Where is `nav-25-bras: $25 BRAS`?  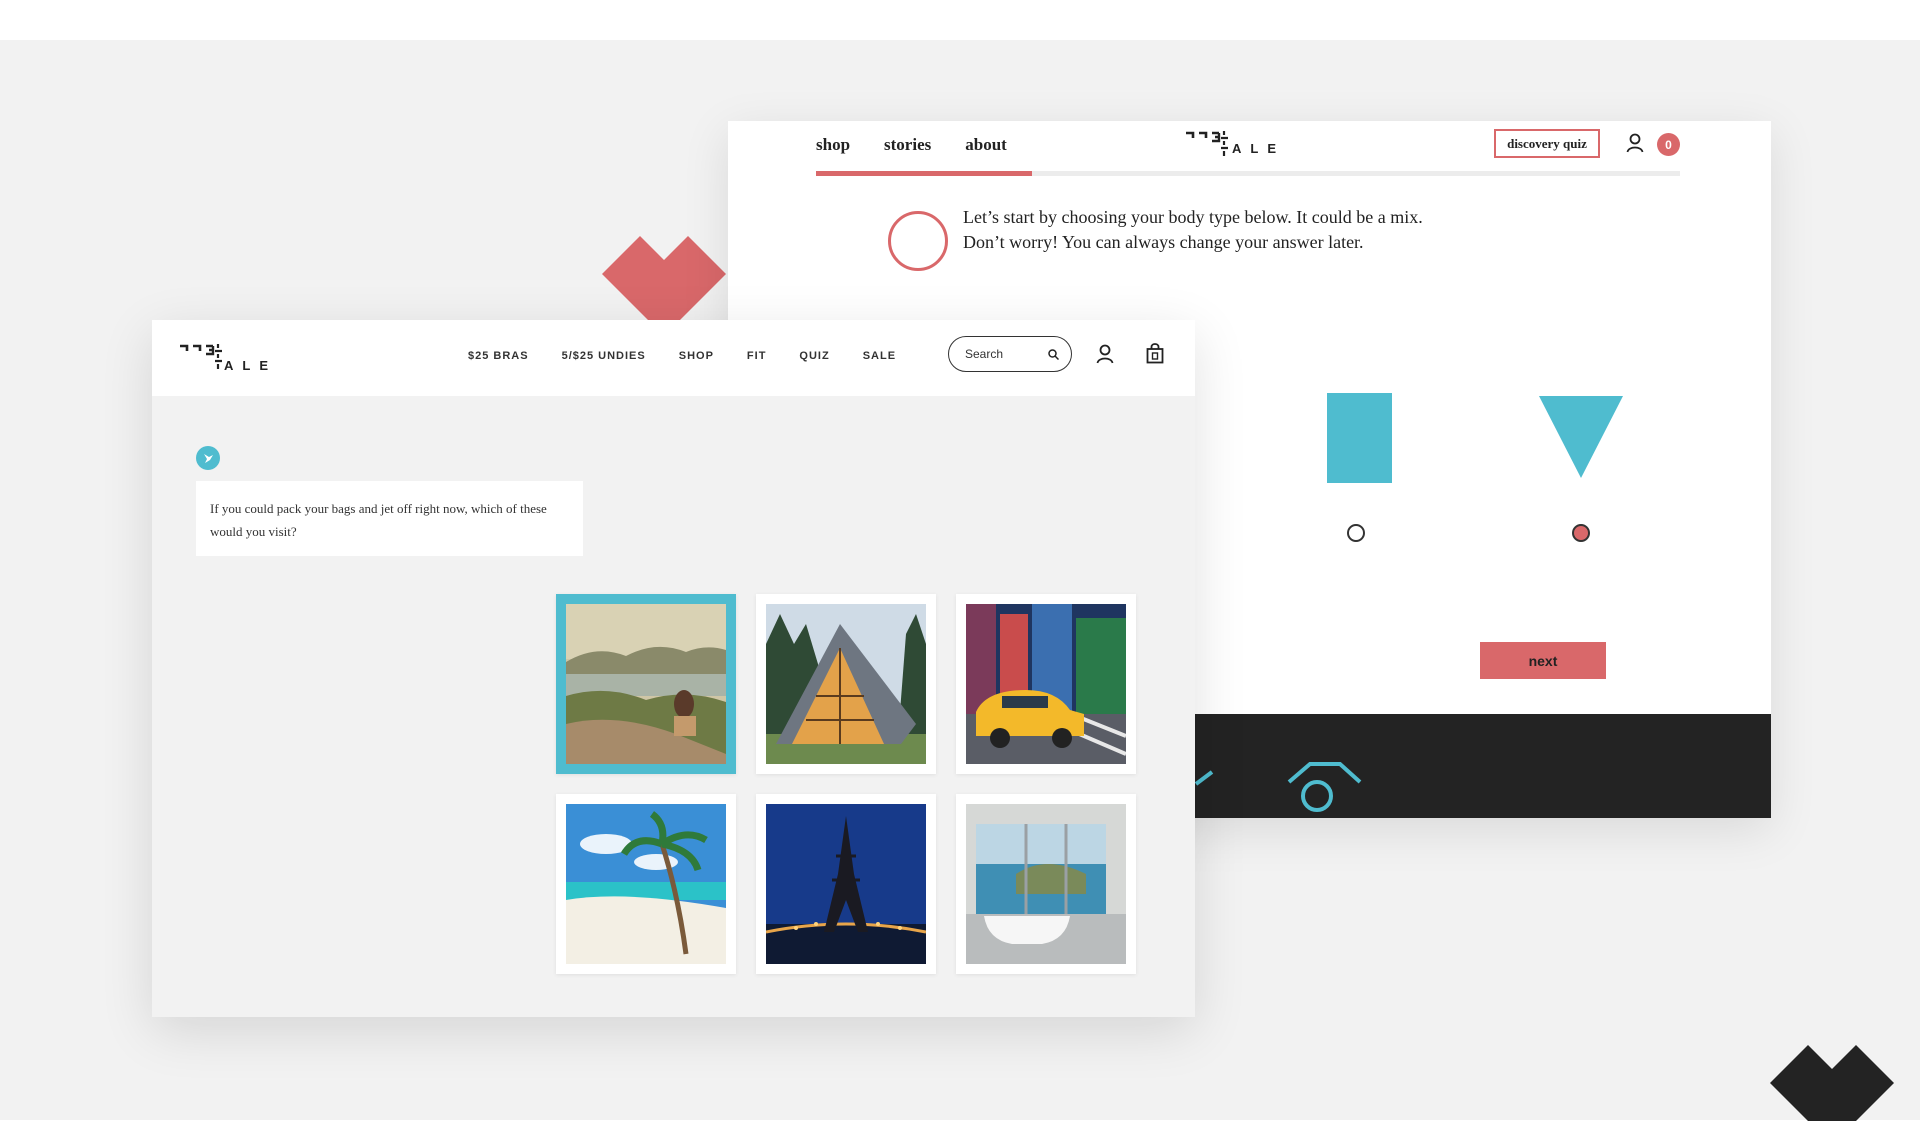
nav-25-bras: $25 BRAS is located at coordinates (498, 356).